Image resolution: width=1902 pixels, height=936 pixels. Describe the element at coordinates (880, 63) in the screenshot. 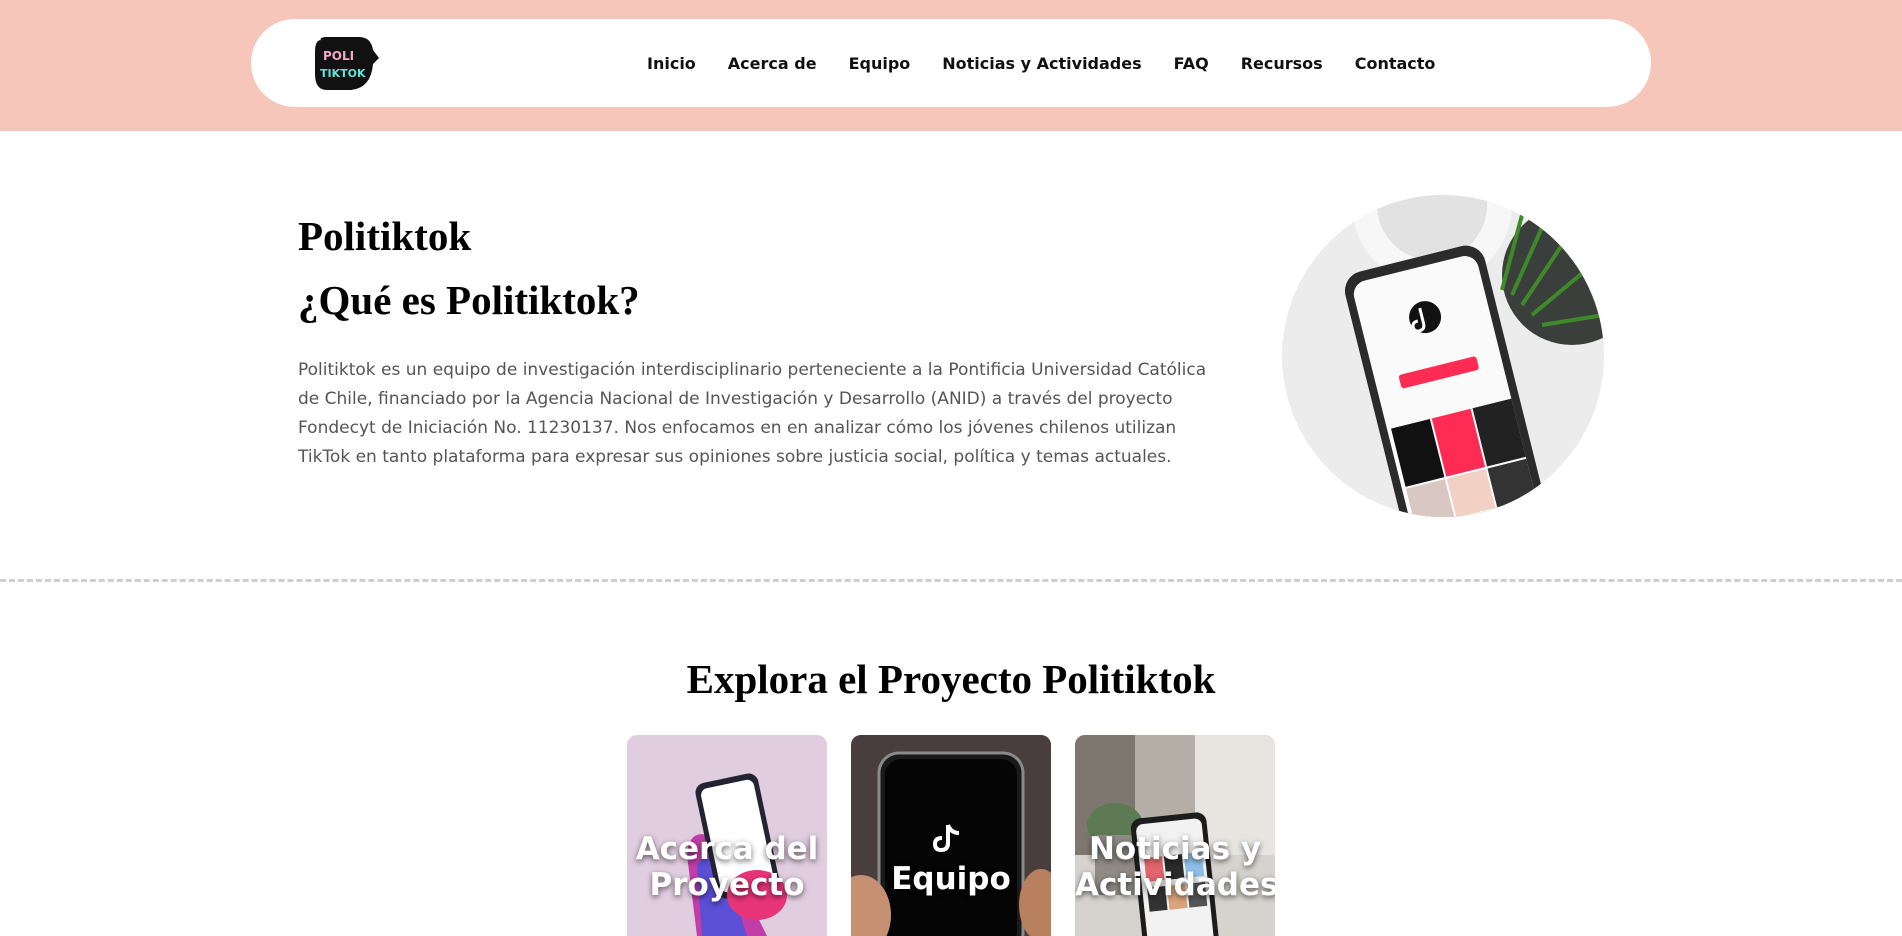

I see `nav-link-equipo: Equipo` at that location.